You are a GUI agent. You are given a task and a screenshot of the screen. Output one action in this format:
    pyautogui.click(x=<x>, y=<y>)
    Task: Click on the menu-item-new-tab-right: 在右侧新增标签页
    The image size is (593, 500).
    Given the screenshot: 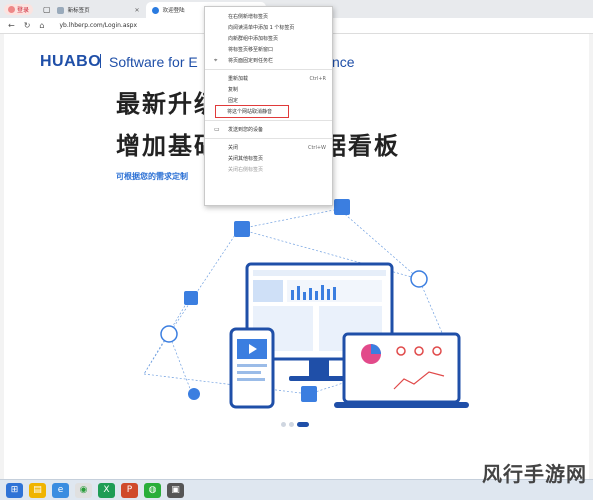 What is the action you would take?
    pyautogui.click(x=268, y=16)
    